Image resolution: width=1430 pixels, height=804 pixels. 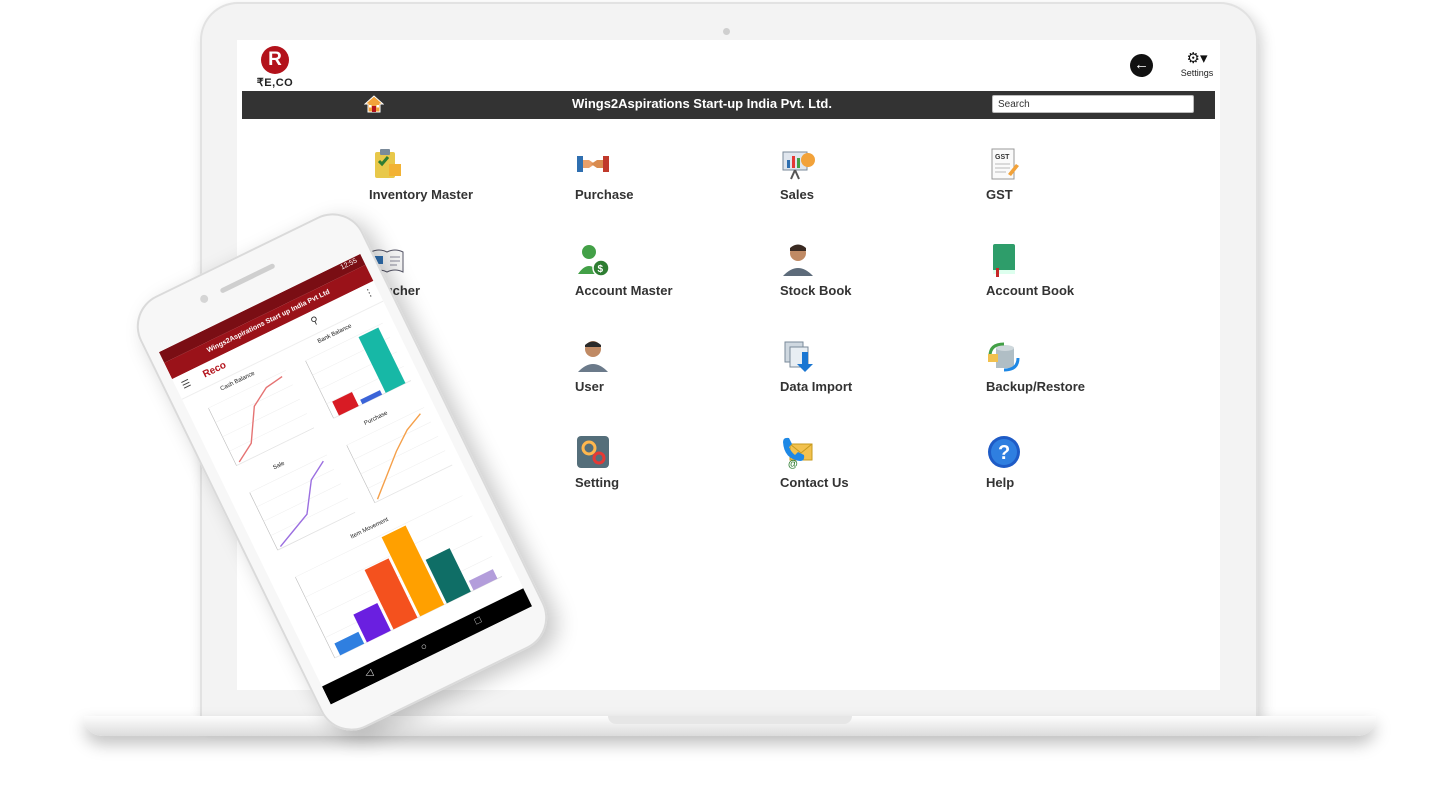 What do you see at coordinates (1004, 260) in the screenshot?
I see `account-book-green-icon` at bounding box center [1004, 260].